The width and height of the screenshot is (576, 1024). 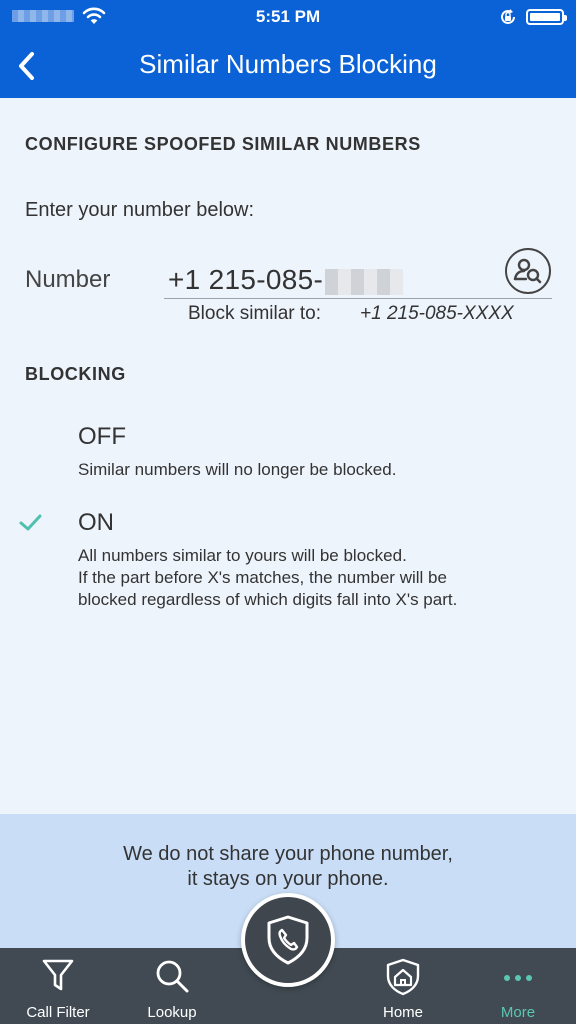 I want to click on configure-section-heading: CONFIGURE SPOOFED SIMILAR NUMBERS, so click(x=223, y=144).